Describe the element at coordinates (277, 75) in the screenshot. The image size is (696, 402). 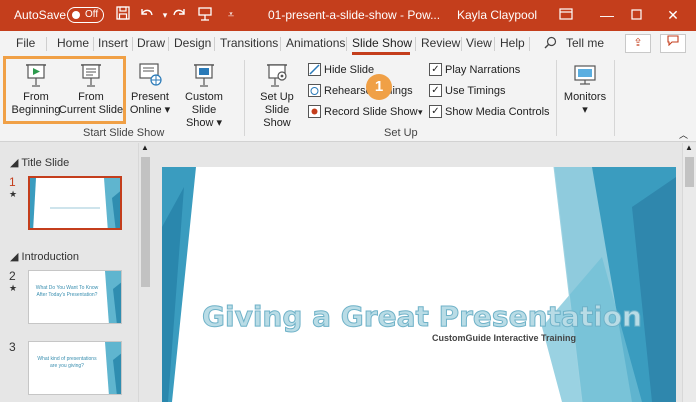
I see `setup-show-icon` at that location.